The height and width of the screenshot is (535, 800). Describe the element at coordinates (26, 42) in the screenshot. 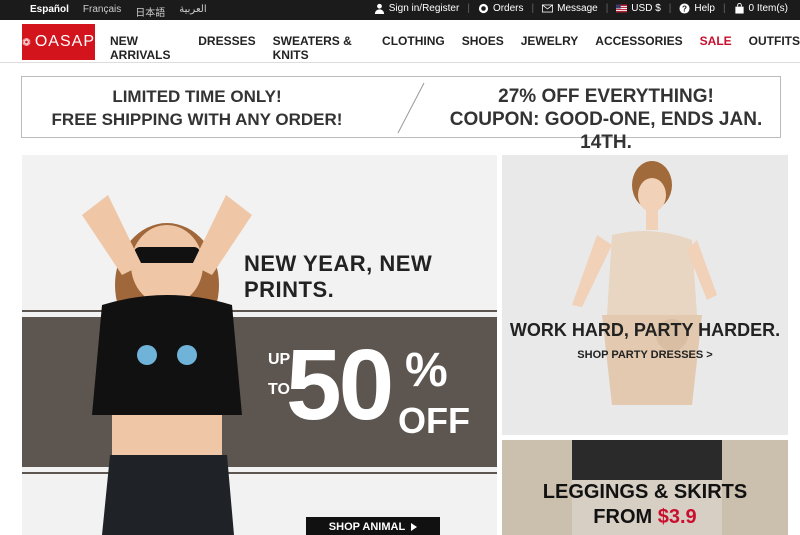

I see `sunburst-logo-icon` at that location.